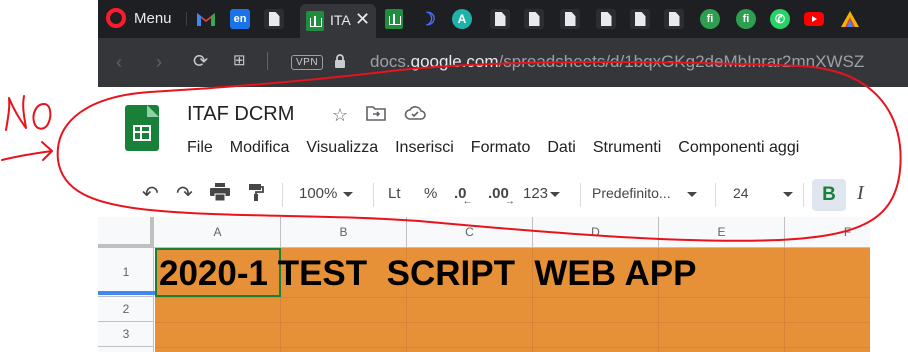 This screenshot has height=352, width=908. I want to click on vpn-badge: VPN, so click(307, 62).